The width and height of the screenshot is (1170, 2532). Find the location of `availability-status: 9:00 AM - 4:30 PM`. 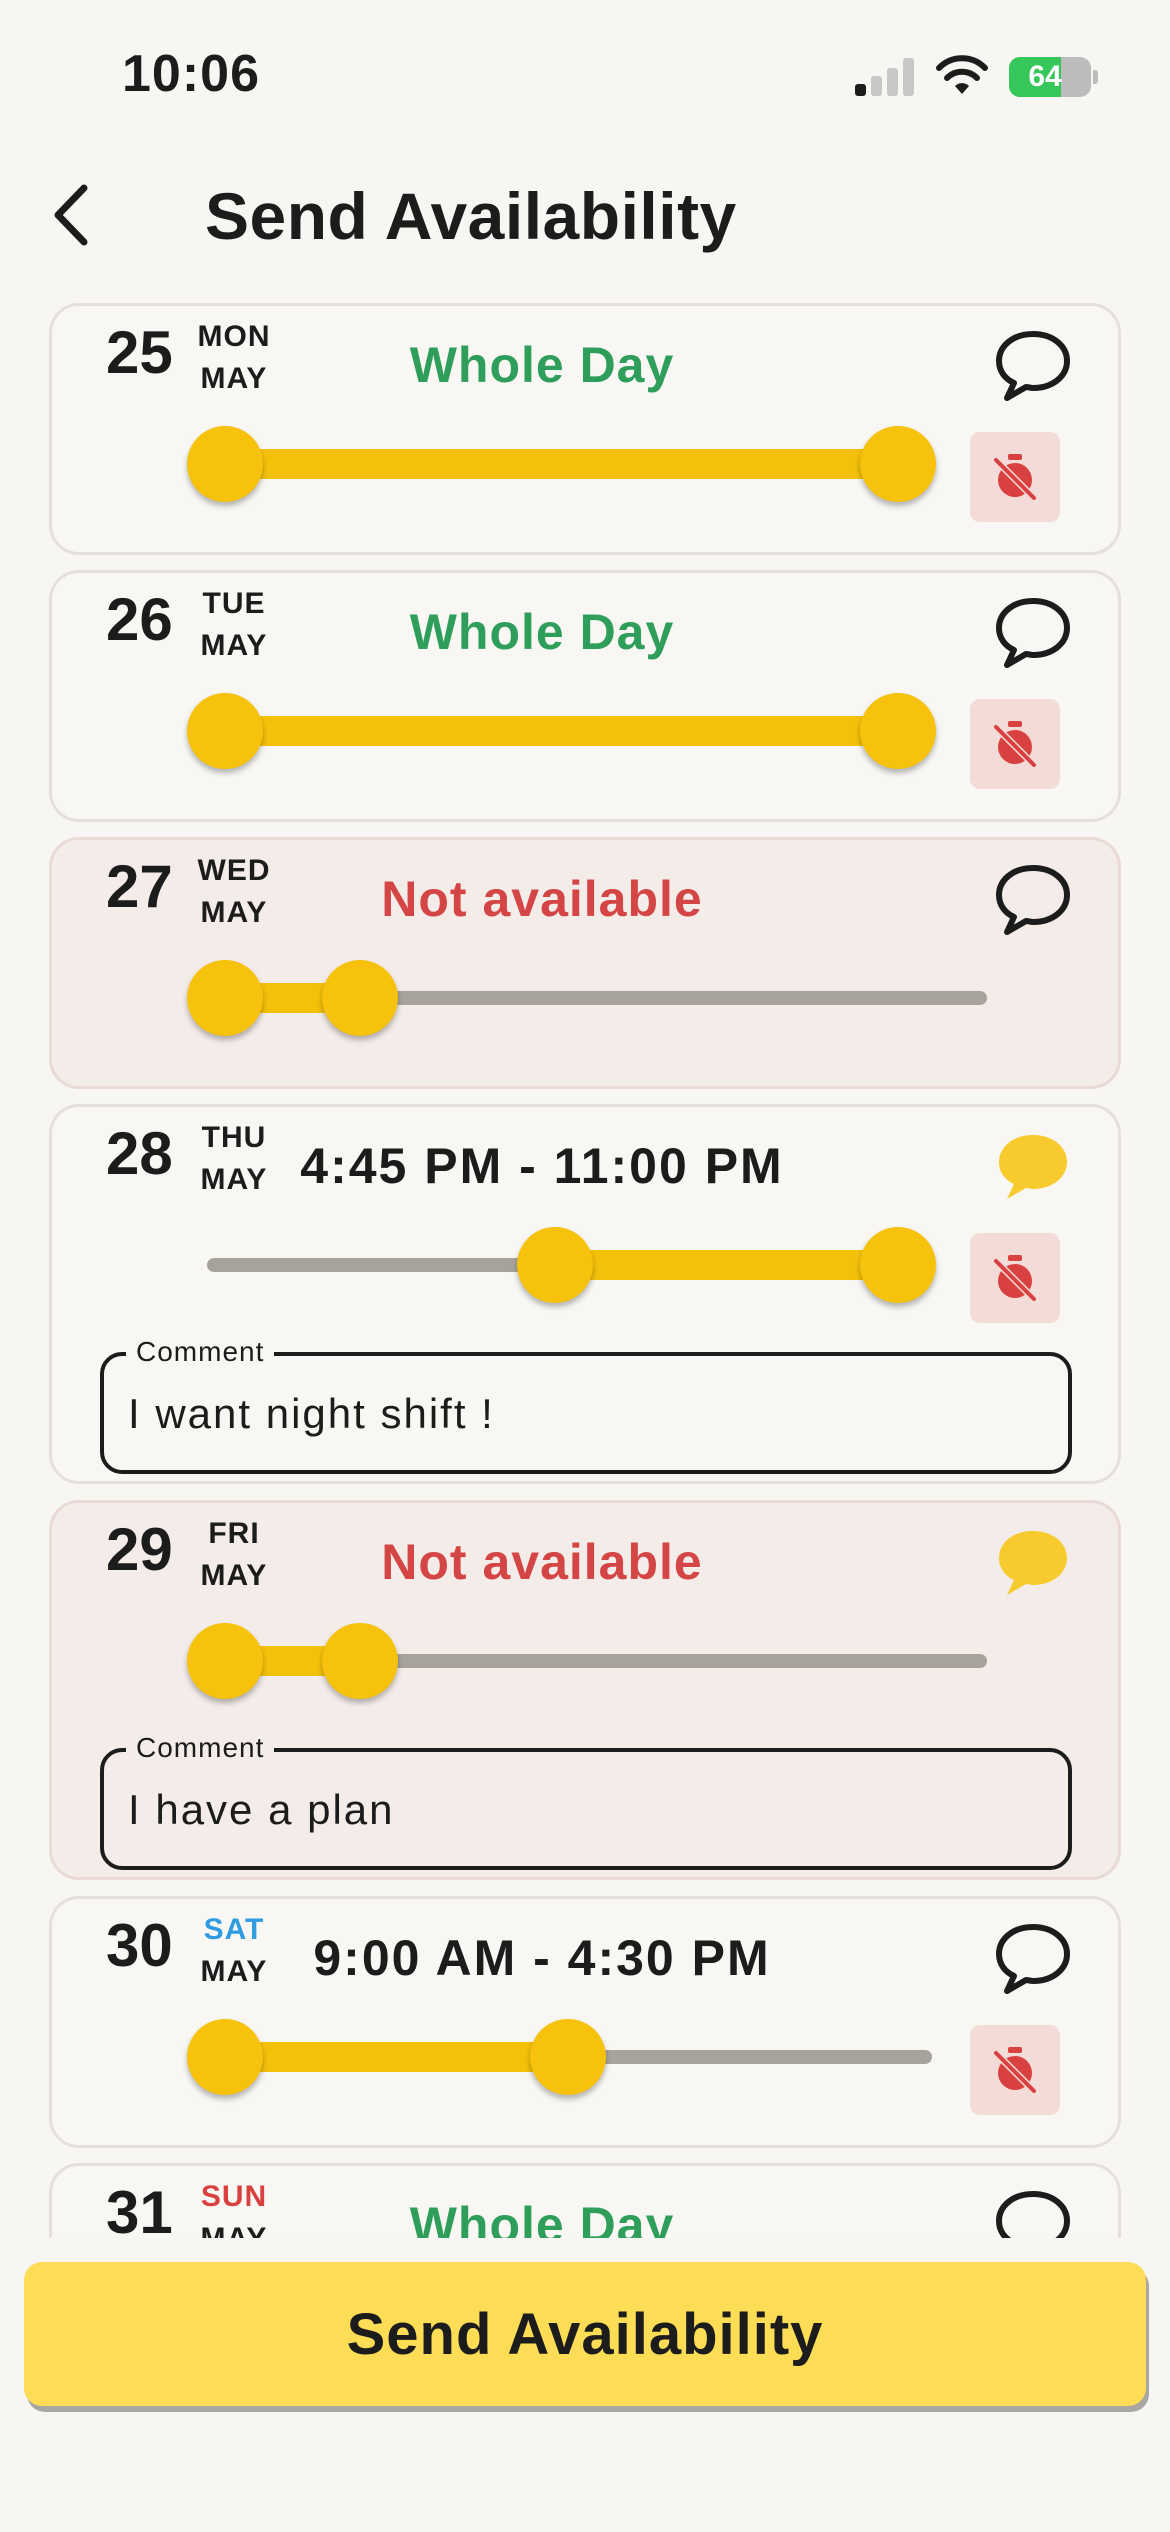

availability-status: 9:00 AM - 4:30 PM is located at coordinates (542, 1958).